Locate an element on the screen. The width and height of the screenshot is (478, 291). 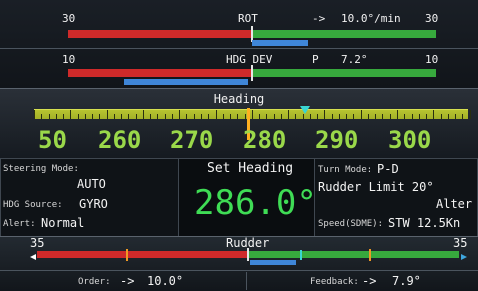
hdg-source-value: GYRO is located at coordinates (93, 204).